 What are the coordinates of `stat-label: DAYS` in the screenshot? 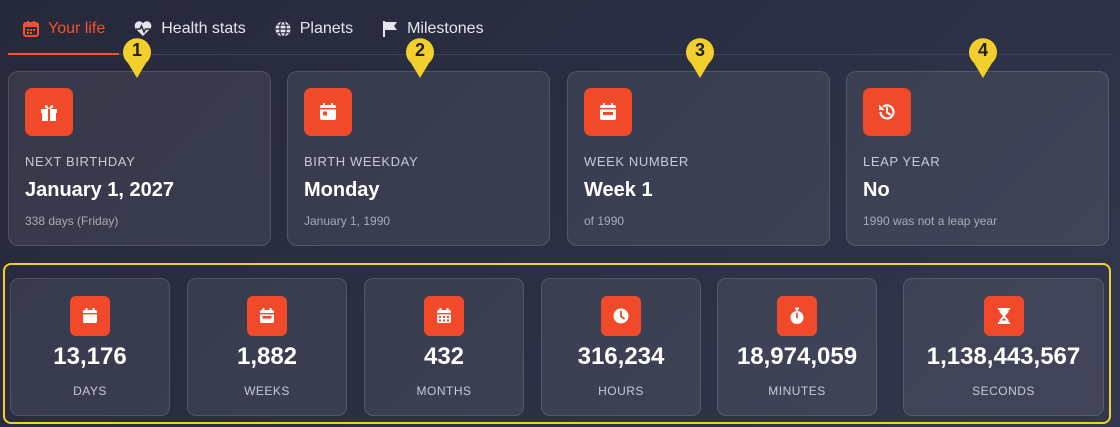 It's located at (90, 391).